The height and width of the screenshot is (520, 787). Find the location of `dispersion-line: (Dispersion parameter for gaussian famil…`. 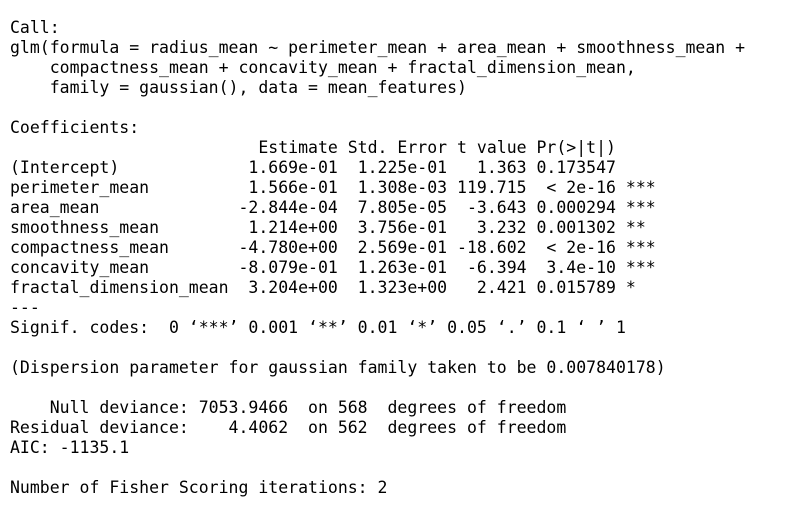

dispersion-line: (Dispersion parameter for gaussian famil… is located at coordinates (338, 367).